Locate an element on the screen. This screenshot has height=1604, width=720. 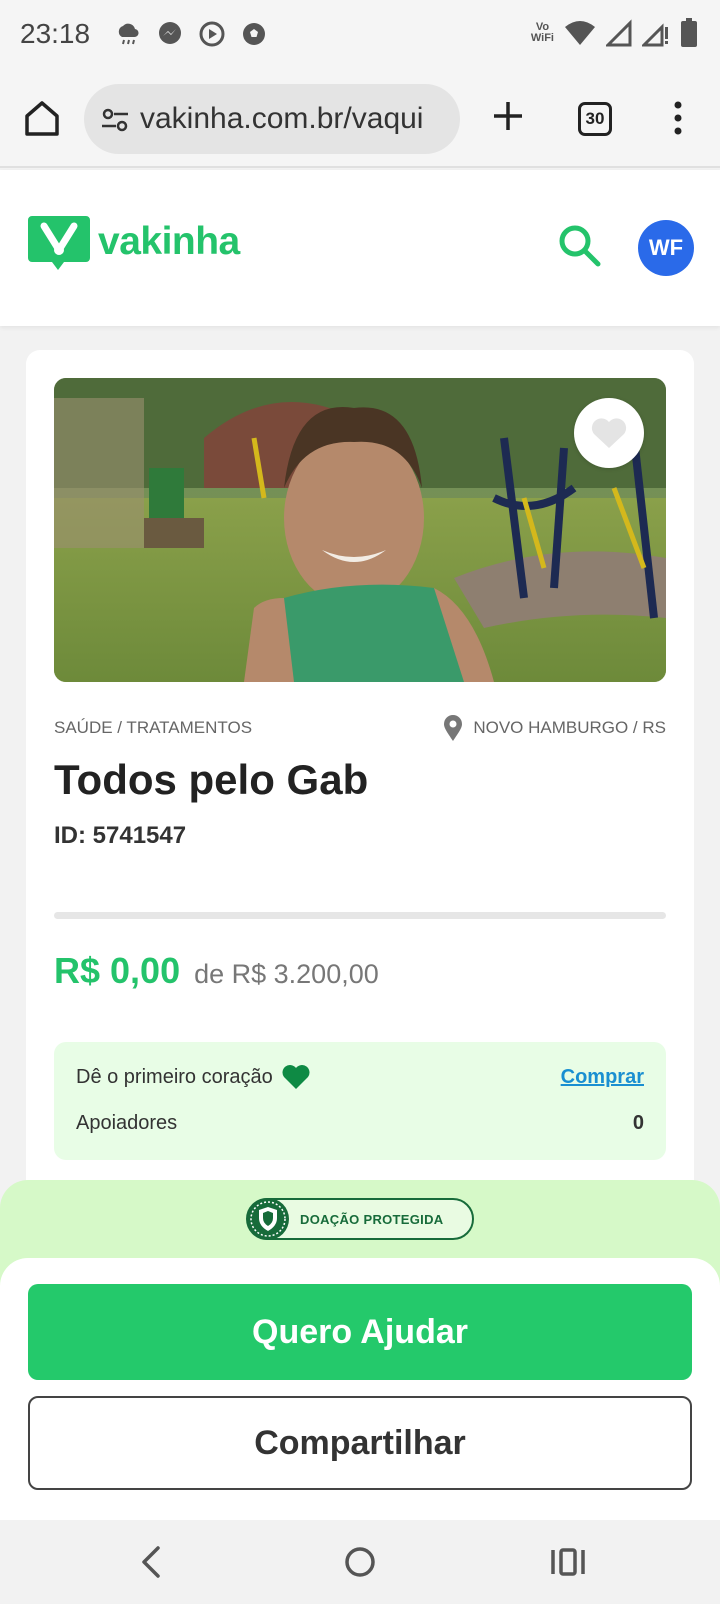
more-options-icon is located at coordinates (678, 118).